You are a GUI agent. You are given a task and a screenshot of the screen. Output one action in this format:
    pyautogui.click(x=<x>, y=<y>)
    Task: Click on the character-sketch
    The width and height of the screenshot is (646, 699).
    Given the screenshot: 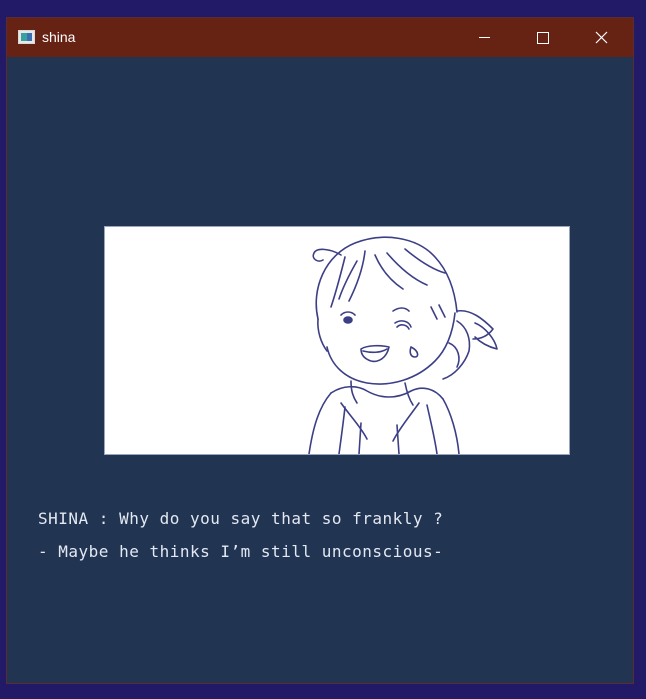 What is the action you would take?
    pyautogui.click(x=403, y=345)
    